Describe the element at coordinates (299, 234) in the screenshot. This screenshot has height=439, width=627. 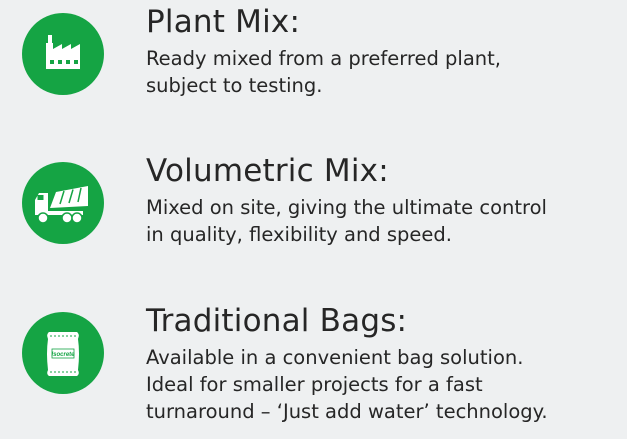
I see `item-description-line: in quality, flexibility and speed.` at that location.